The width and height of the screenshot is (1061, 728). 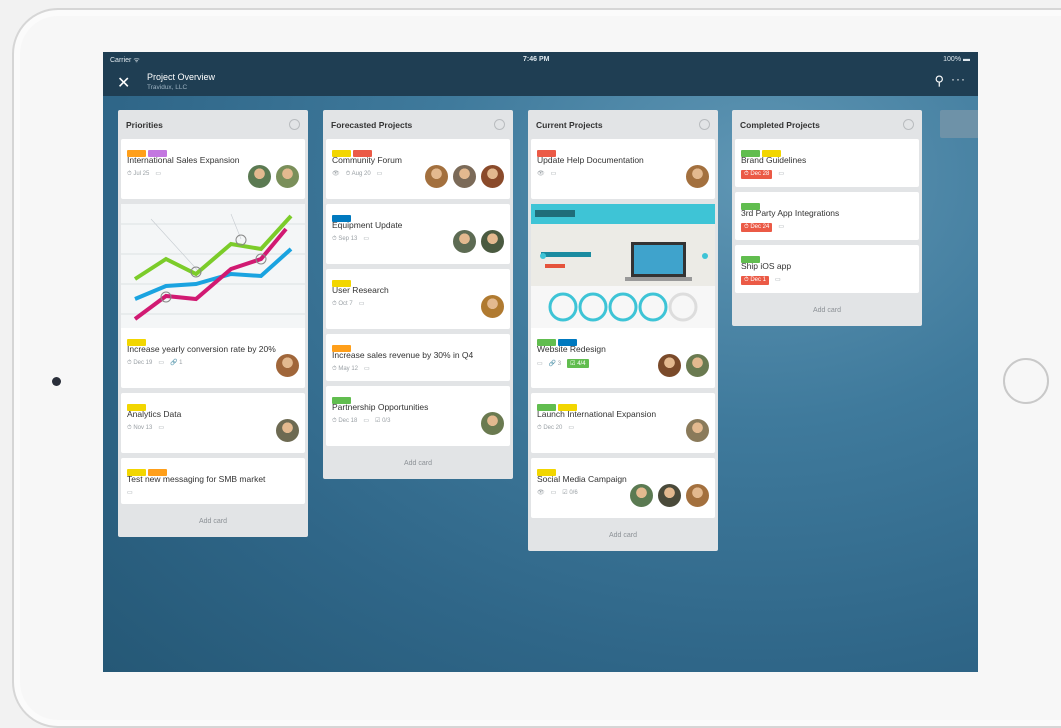 I want to click on card-badge: ⏱ Aug 20, so click(x=358, y=174).